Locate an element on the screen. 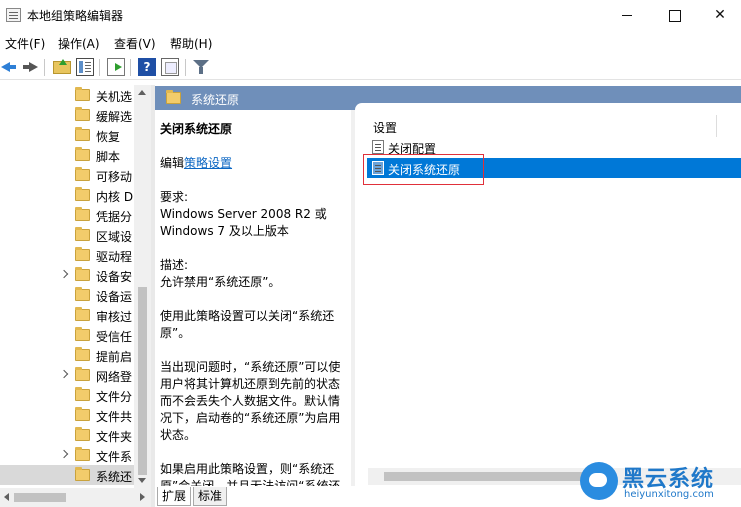 The width and height of the screenshot is (741, 507). filter-icon is located at coordinates (201, 67).